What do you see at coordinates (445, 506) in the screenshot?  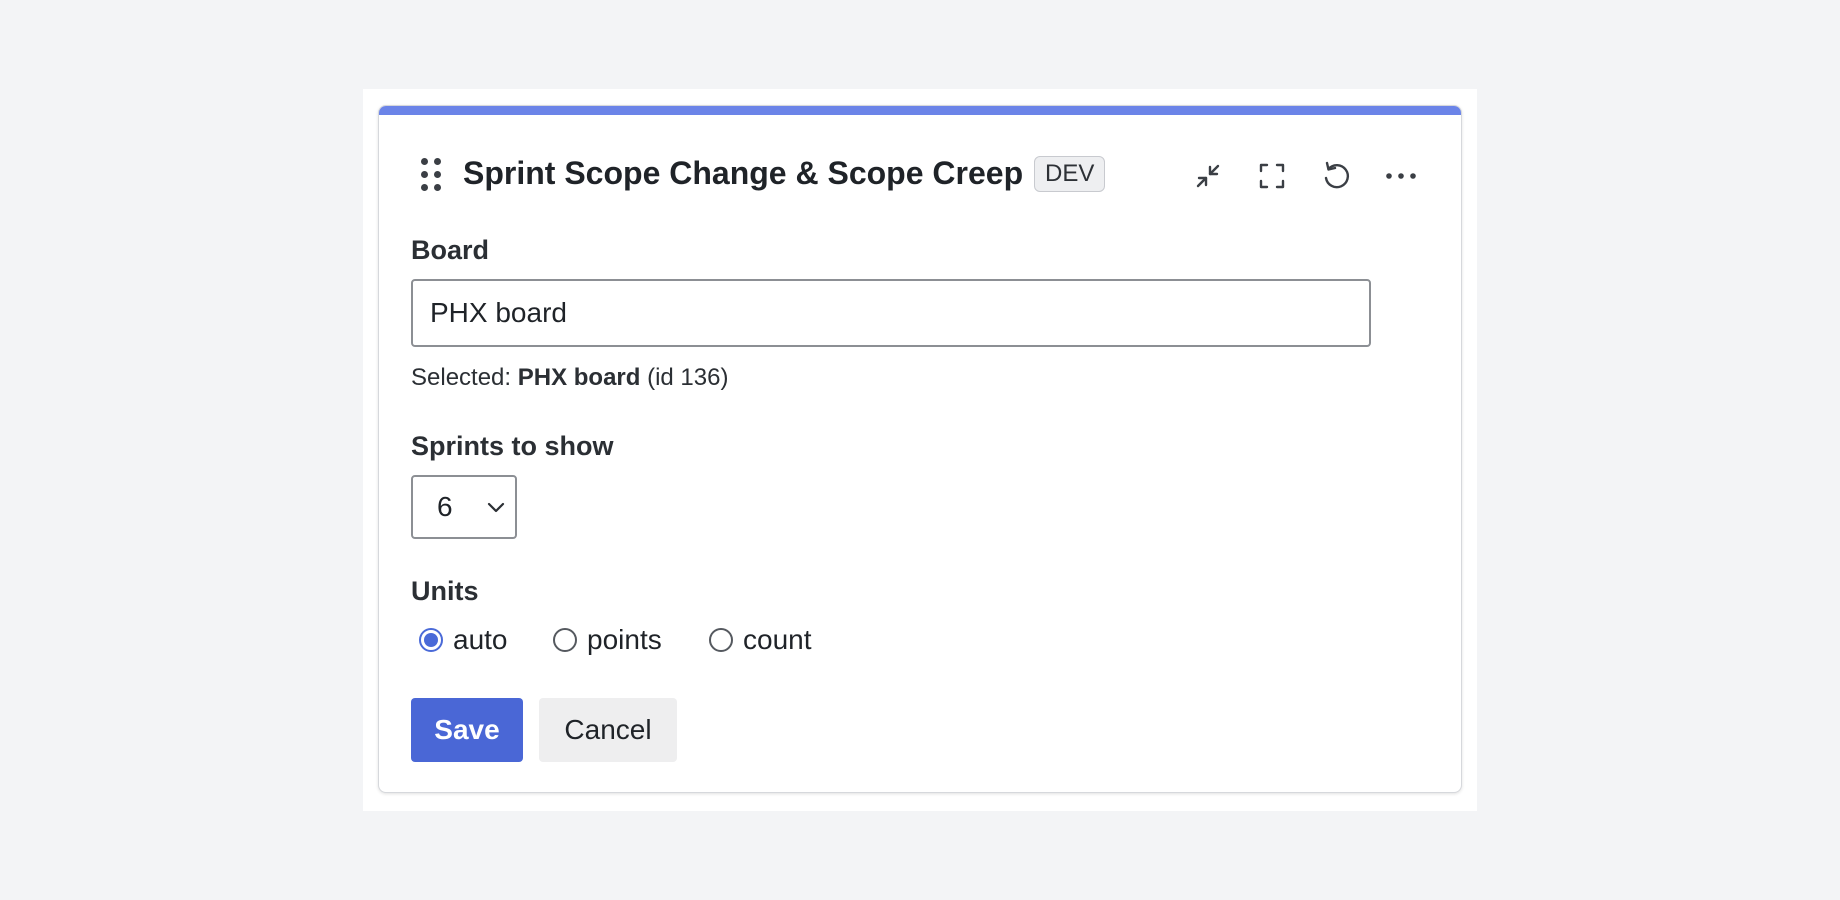 I see `sprints-select-value: 6` at bounding box center [445, 506].